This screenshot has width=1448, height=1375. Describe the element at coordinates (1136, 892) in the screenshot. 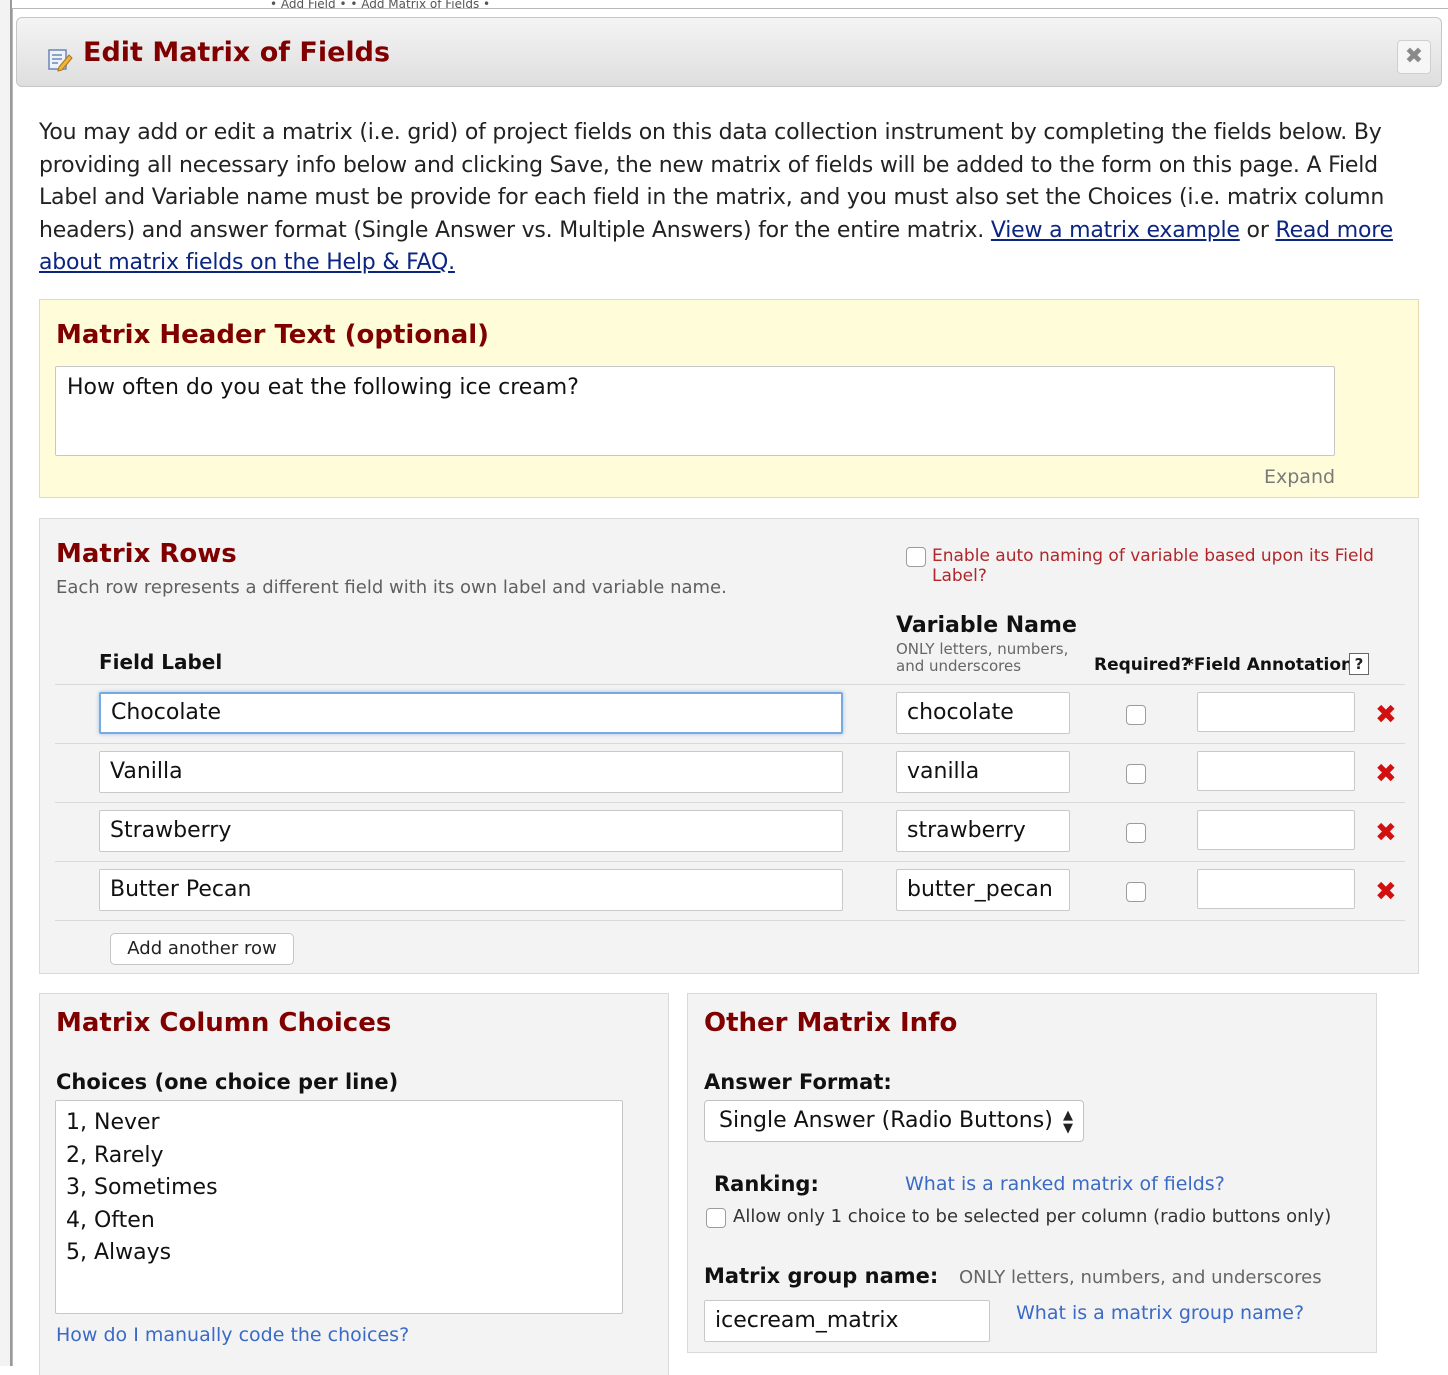

I see `row-4-required-checkbox` at that location.